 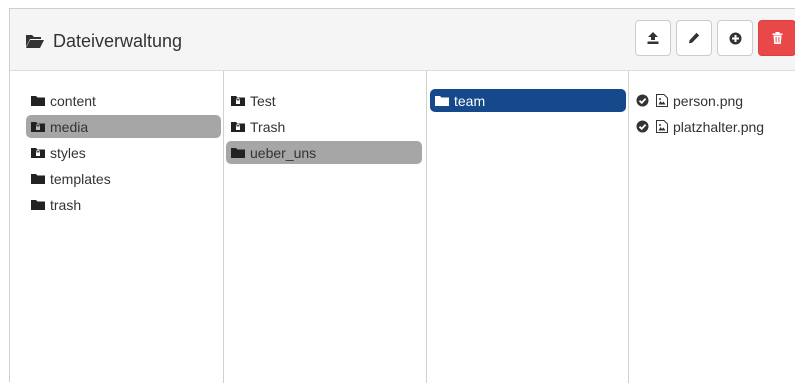 I want to click on folder-item-trash: Trash, so click(x=324, y=126).